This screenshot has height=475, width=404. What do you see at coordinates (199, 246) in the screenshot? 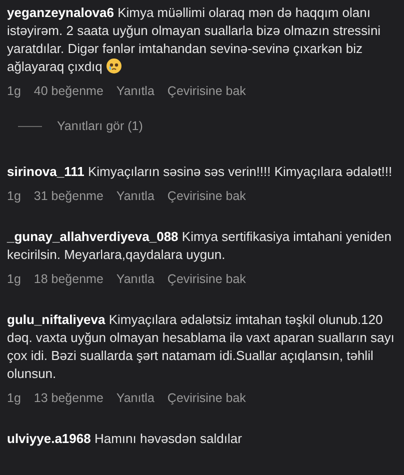
I see `comment-text: _gunay_allahverdiyeva_088 Kimya sertifikasiya imtahani yeniden kecirilsin. Meyarlara,qaydalara uygun.` at bounding box center [199, 246].